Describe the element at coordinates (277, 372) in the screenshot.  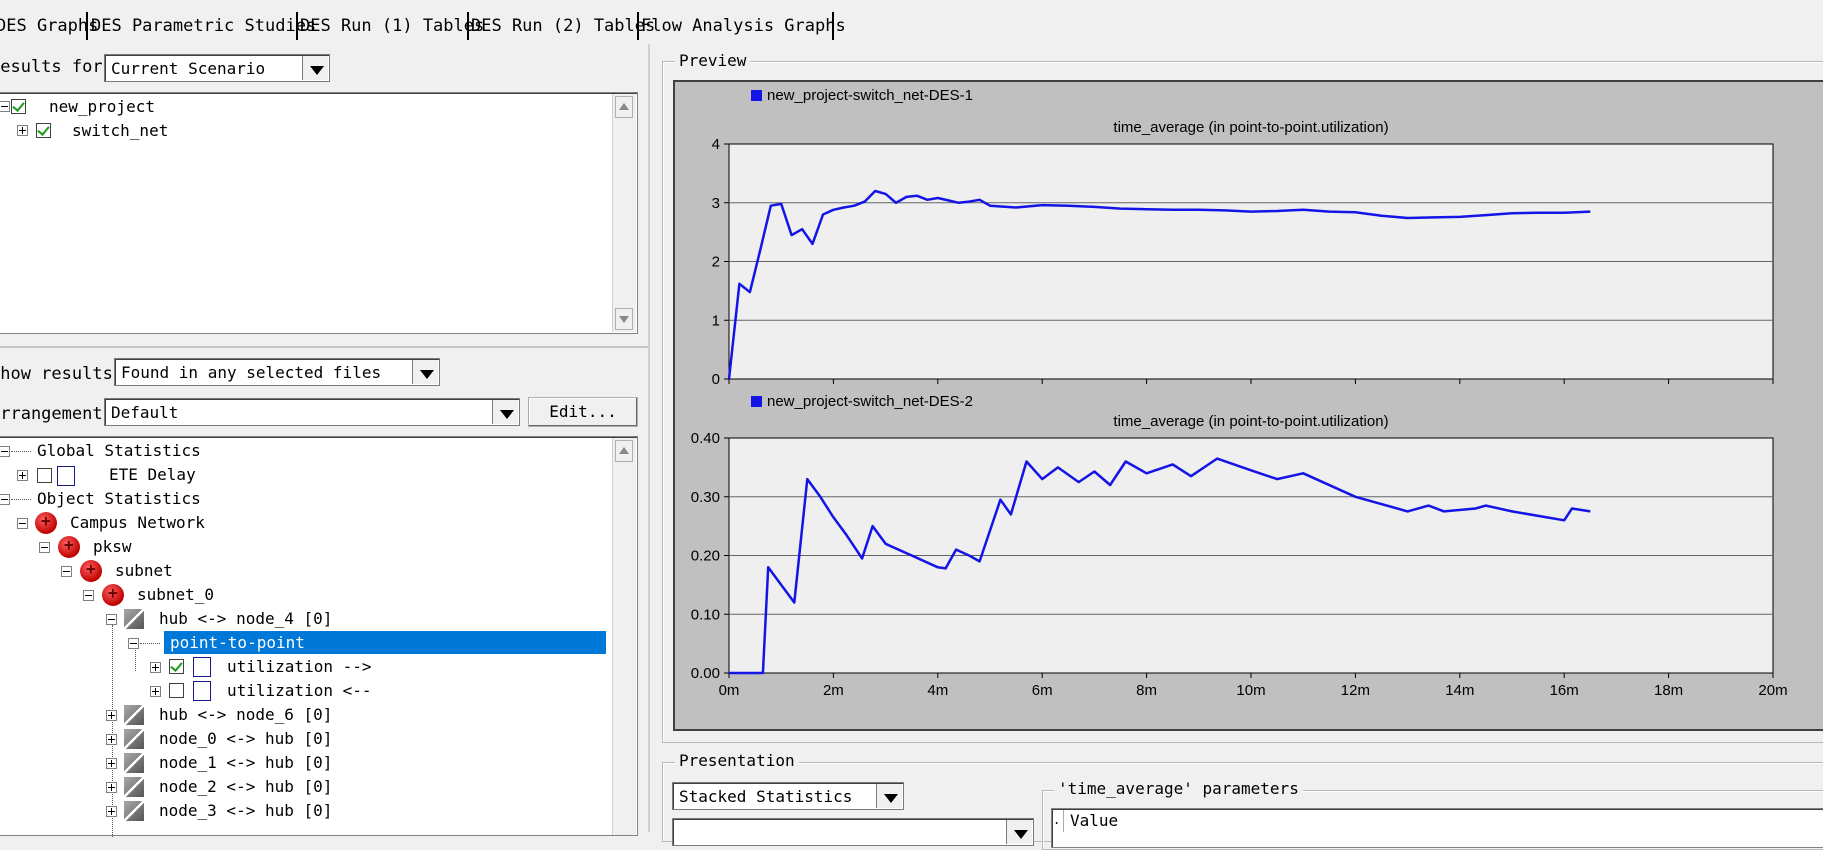
I see `show-results-select: Found in any selected files` at that location.